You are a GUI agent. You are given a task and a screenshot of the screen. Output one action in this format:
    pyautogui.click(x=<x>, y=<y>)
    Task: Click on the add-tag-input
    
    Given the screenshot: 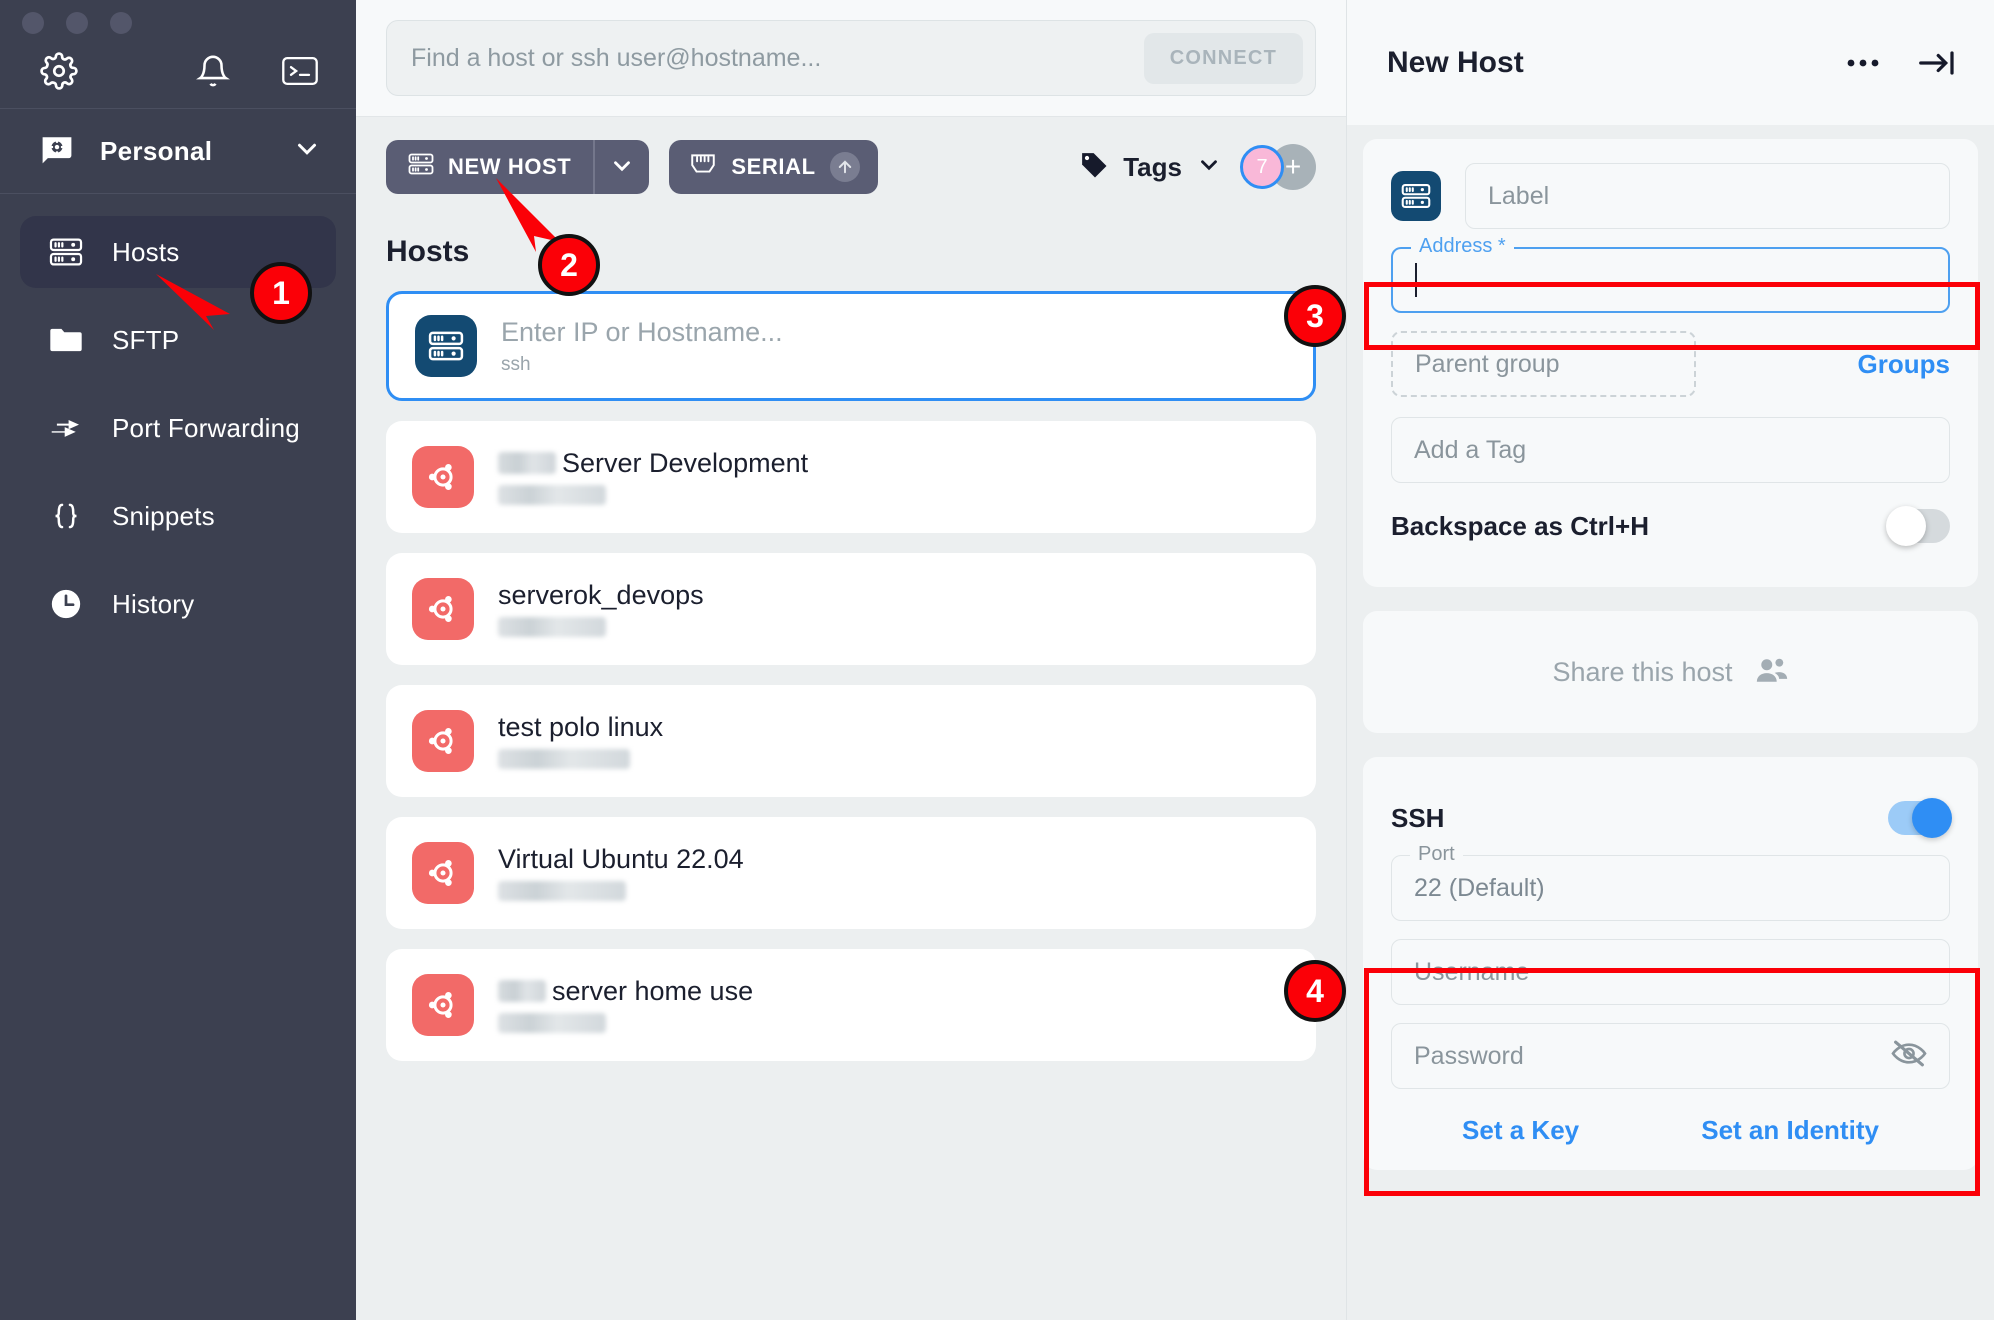 What is the action you would take?
    pyautogui.click(x=1670, y=450)
    